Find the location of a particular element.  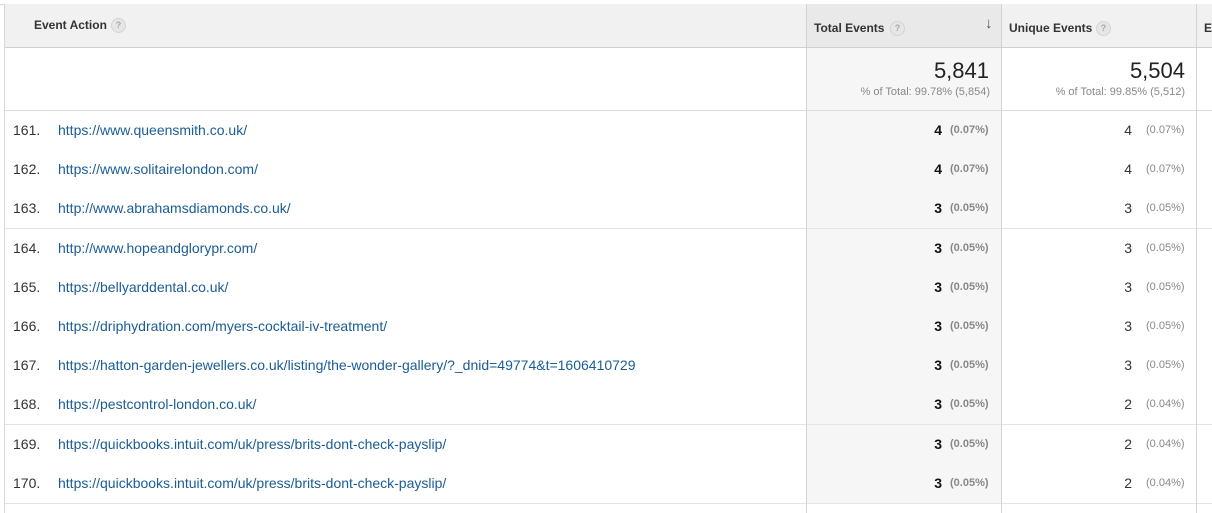

row-index: 168. is located at coordinates (27, 404).